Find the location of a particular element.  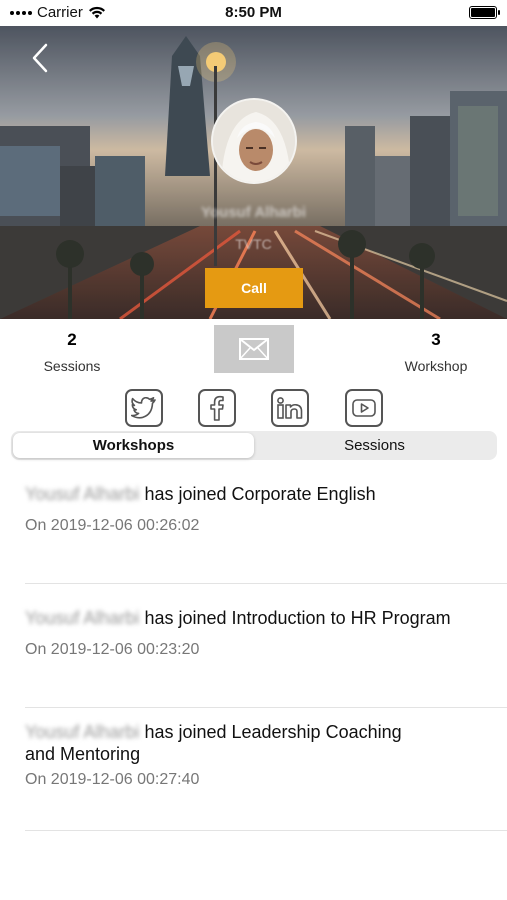

sessions-label: Sessions is located at coordinates (72, 366).